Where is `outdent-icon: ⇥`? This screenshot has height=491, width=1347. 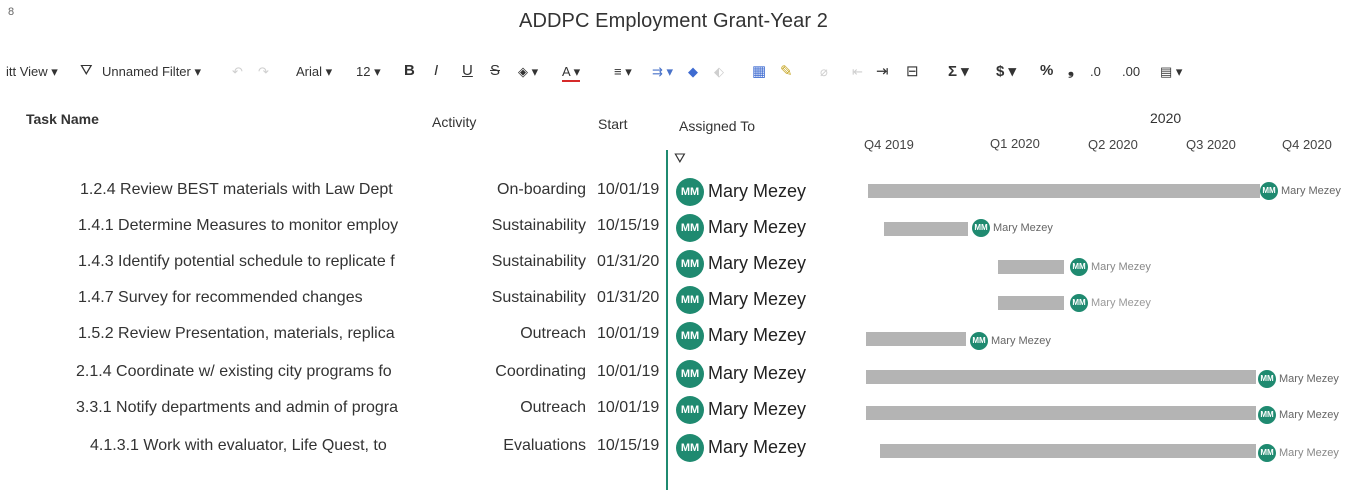 outdent-icon: ⇥ is located at coordinates (882, 71).